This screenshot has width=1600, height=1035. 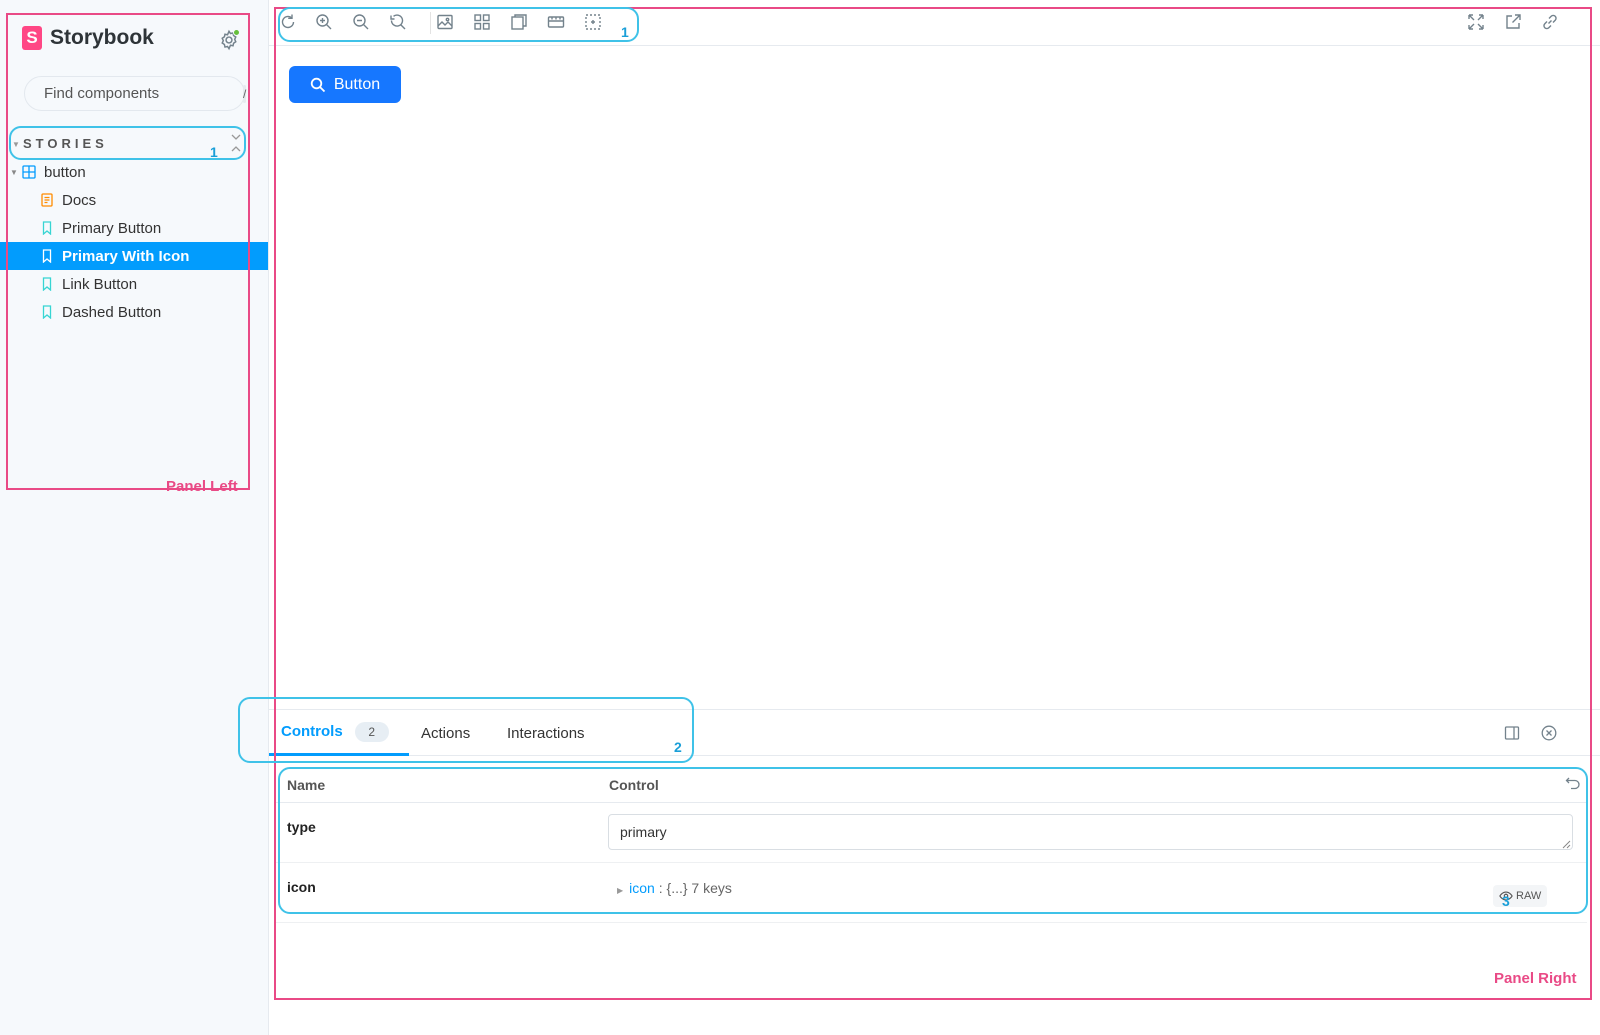 I want to click on annotation-controls-box, so click(x=933, y=840).